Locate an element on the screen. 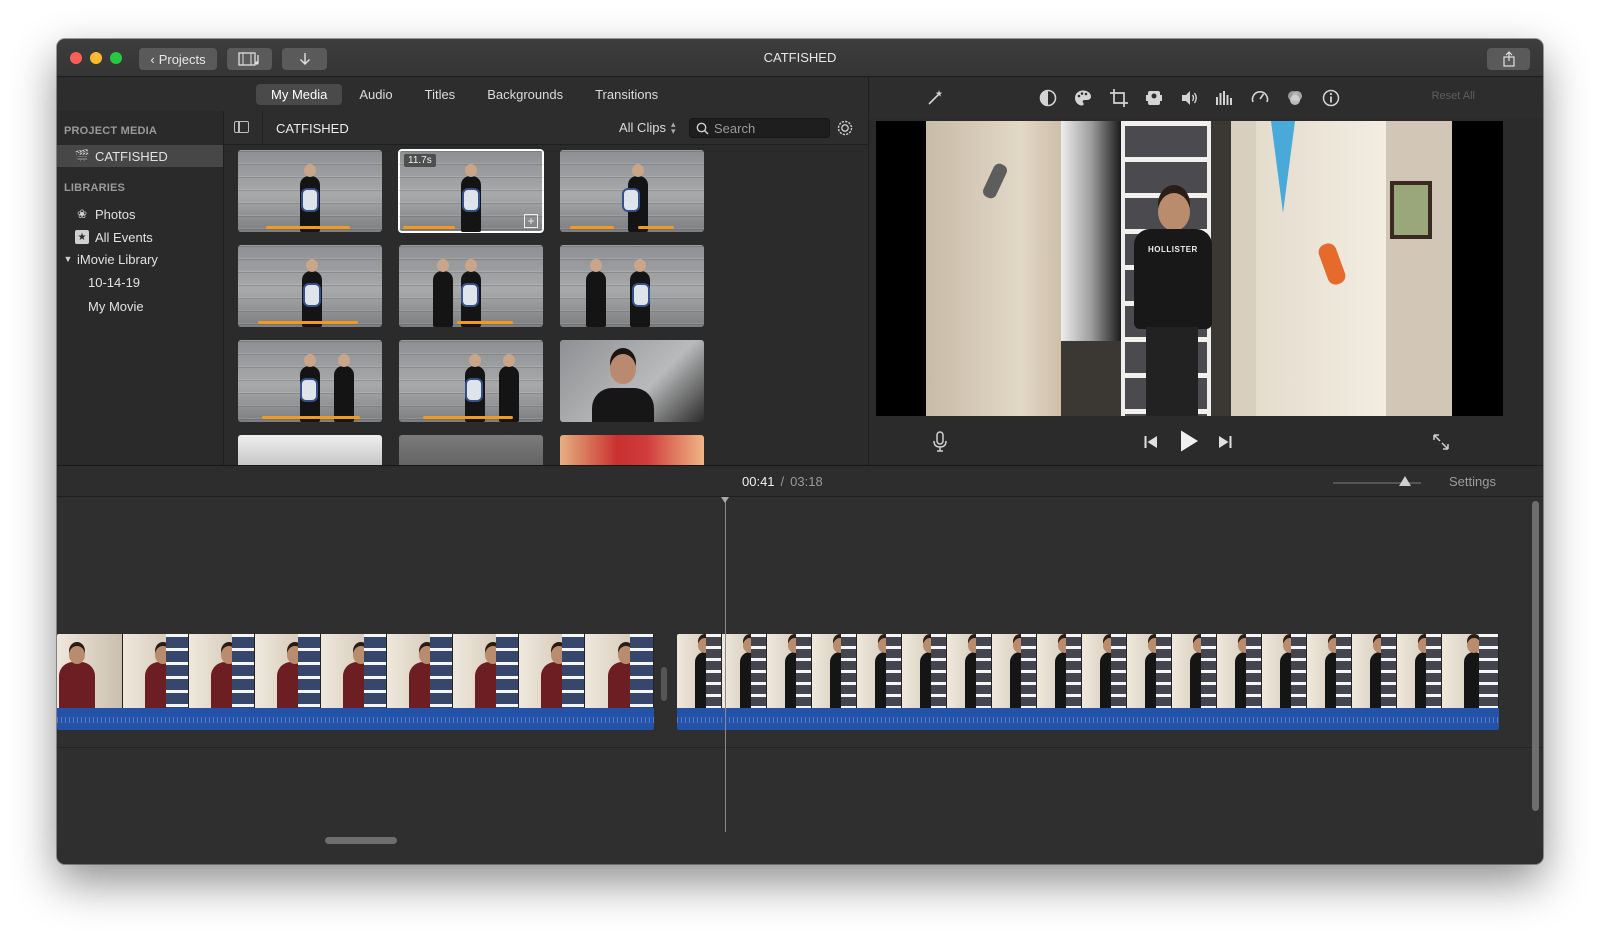 The height and width of the screenshot is (940, 1600). zoom-slider-knob is located at coordinates (1405, 481).